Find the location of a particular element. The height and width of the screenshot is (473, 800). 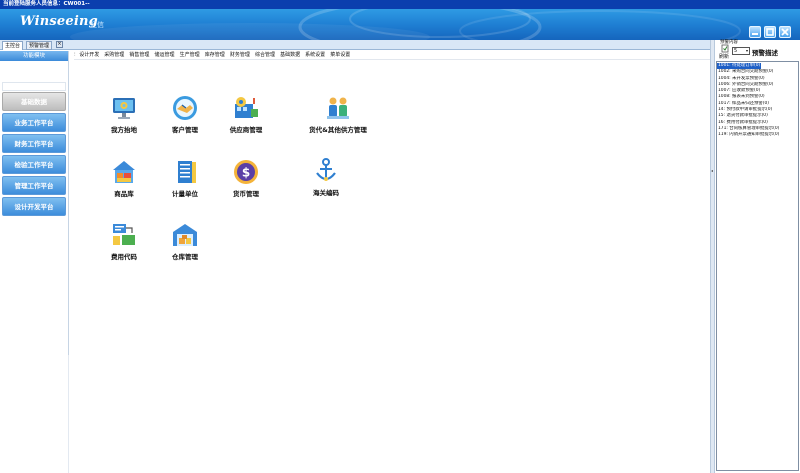

sidebar-header: 功能模块 is located at coordinates (34, 56).